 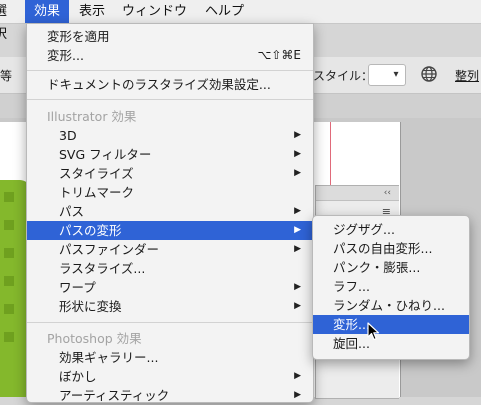 I want to click on menu-item-label: SVG フィルター, so click(x=105, y=154).